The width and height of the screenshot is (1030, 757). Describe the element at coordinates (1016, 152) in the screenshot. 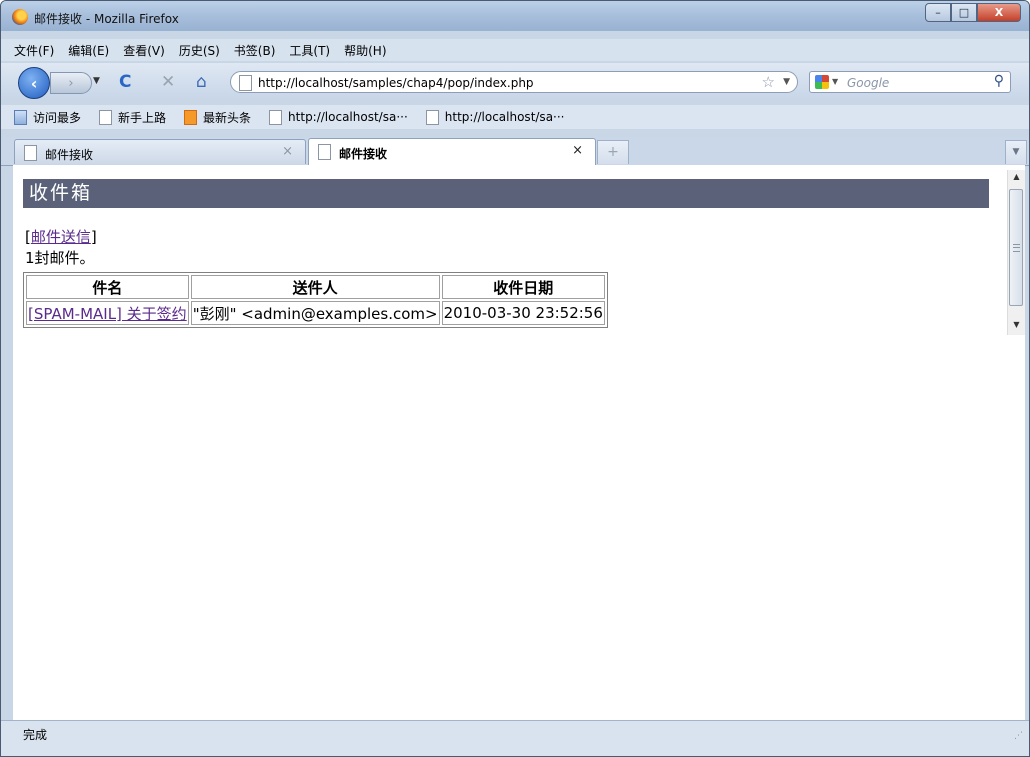

I see `list-all-tabs-button: ▼` at that location.